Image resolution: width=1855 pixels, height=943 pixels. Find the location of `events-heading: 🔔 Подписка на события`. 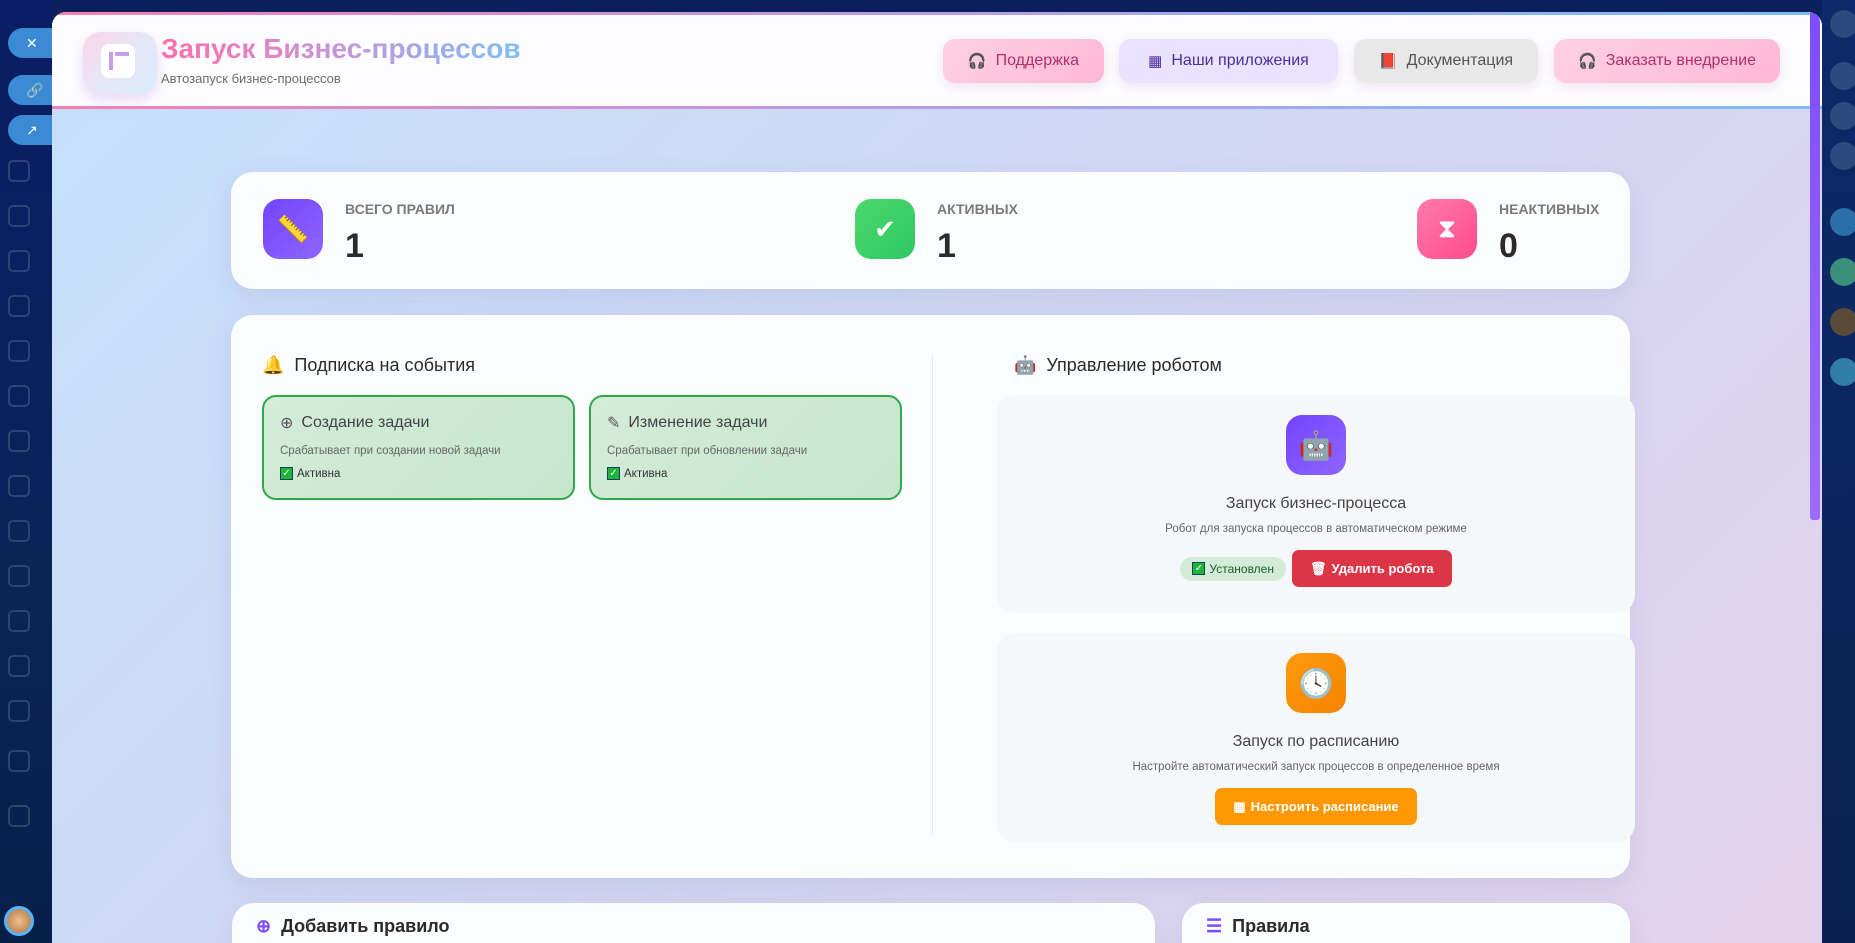

events-heading: 🔔 Подписка на события is located at coordinates (368, 365).